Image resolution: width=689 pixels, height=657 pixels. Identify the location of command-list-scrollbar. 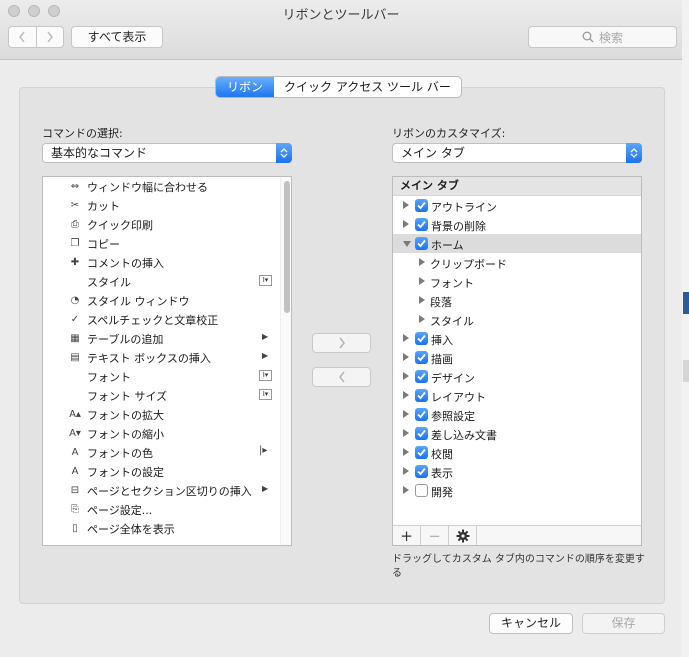
(285, 361).